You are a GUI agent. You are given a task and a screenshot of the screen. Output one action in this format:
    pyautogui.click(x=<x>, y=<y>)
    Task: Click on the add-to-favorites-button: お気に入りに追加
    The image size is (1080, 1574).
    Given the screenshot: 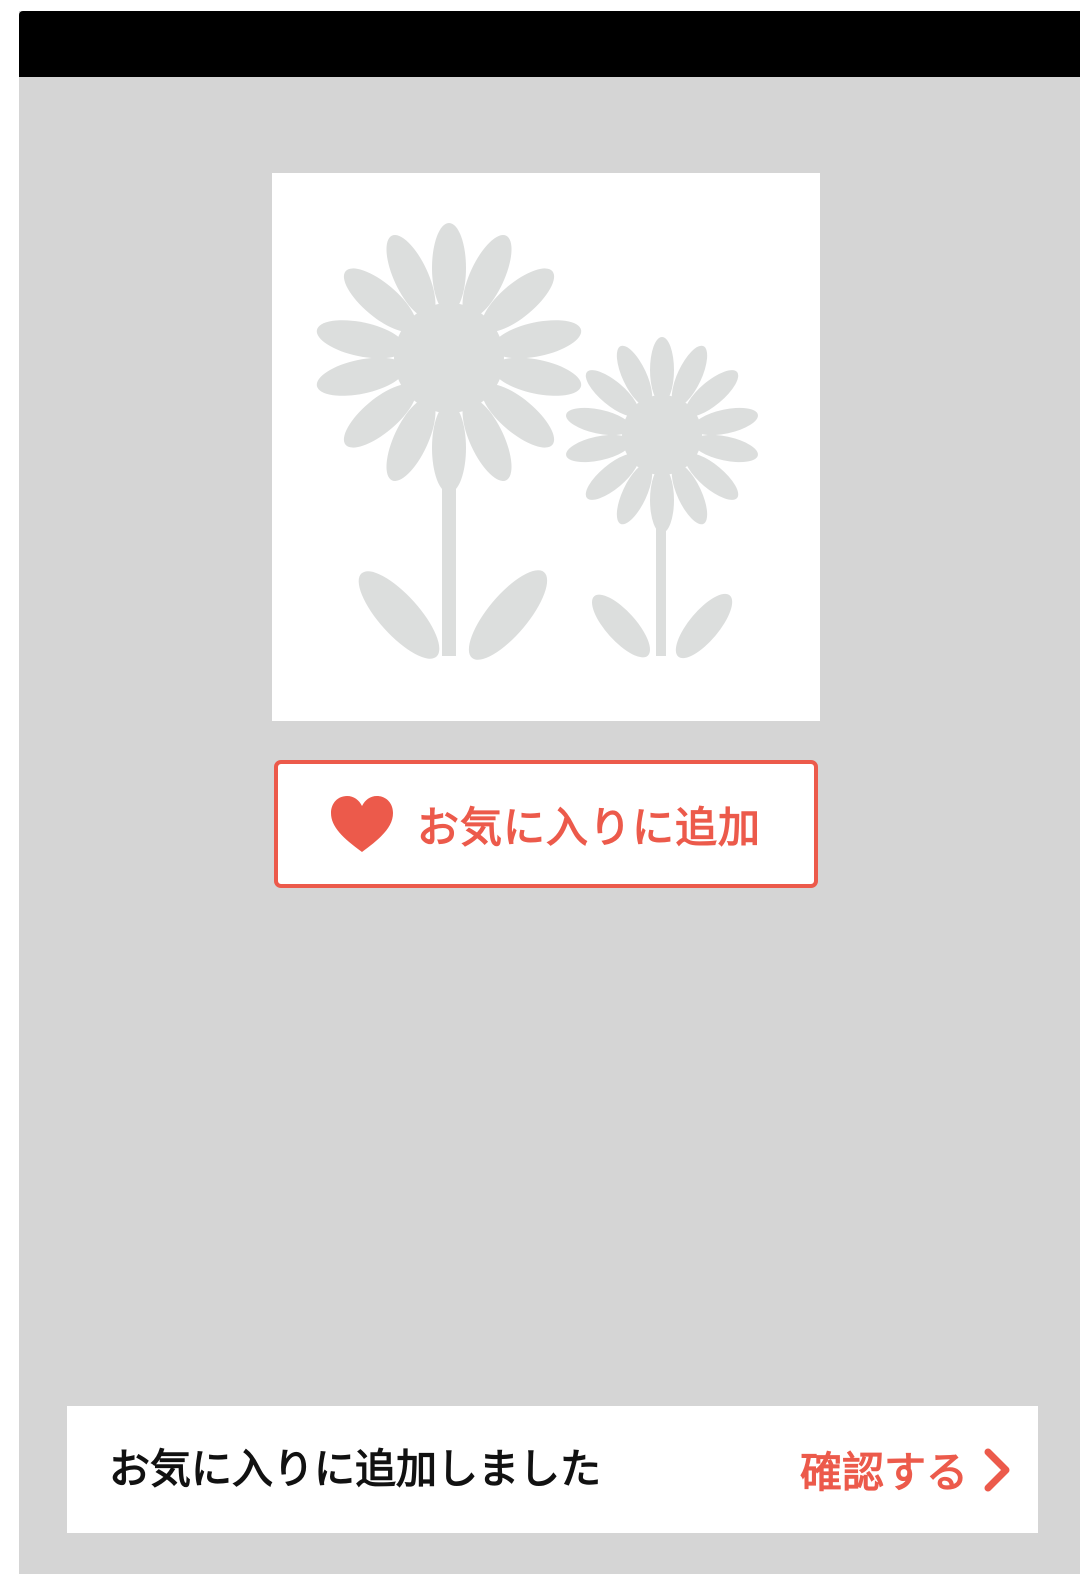 What is the action you would take?
    pyautogui.click(x=546, y=824)
    